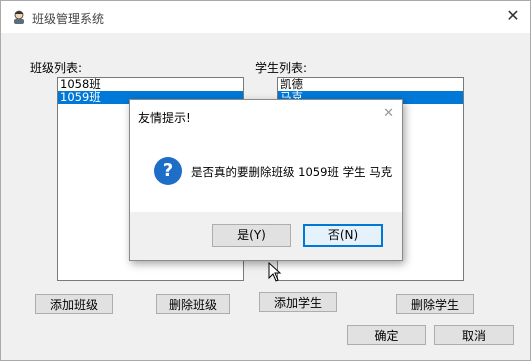  Describe the element at coordinates (370, 84) in the screenshot. I see `student-list-item: 凯德` at that location.